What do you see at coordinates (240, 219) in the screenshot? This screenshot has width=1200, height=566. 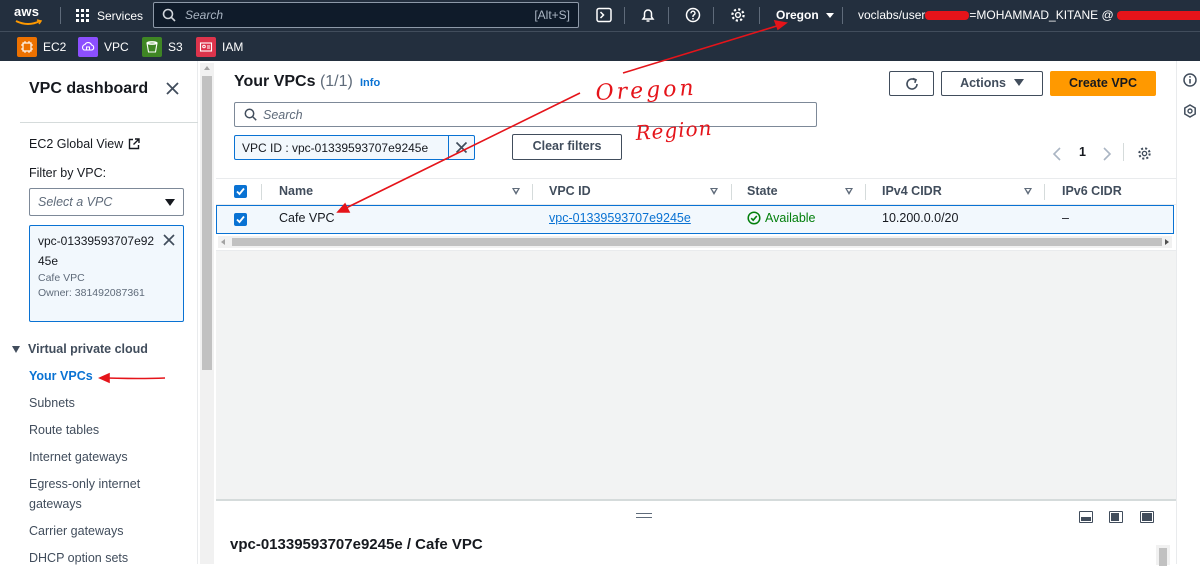 I see `row-checkbox` at bounding box center [240, 219].